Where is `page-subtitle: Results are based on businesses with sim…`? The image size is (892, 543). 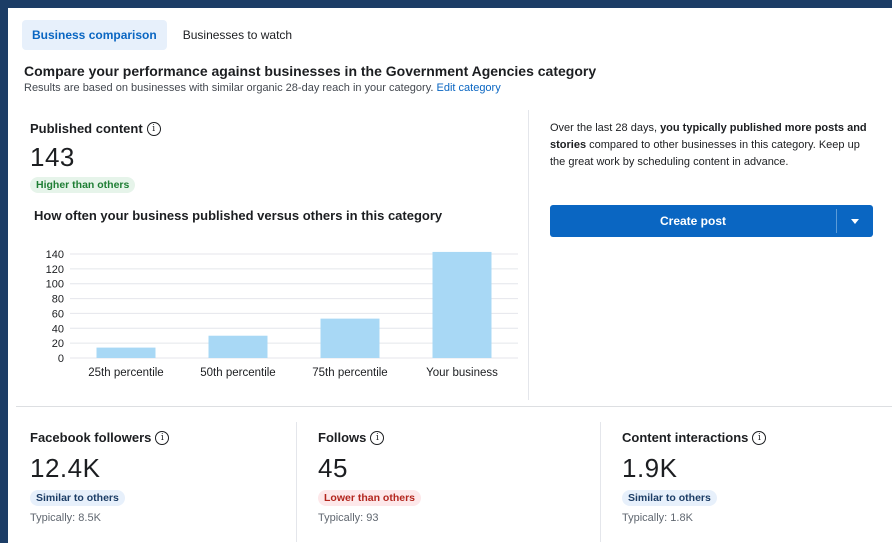
page-subtitle: Results are based on businesses with sim… is located at coordinates (262, 88).